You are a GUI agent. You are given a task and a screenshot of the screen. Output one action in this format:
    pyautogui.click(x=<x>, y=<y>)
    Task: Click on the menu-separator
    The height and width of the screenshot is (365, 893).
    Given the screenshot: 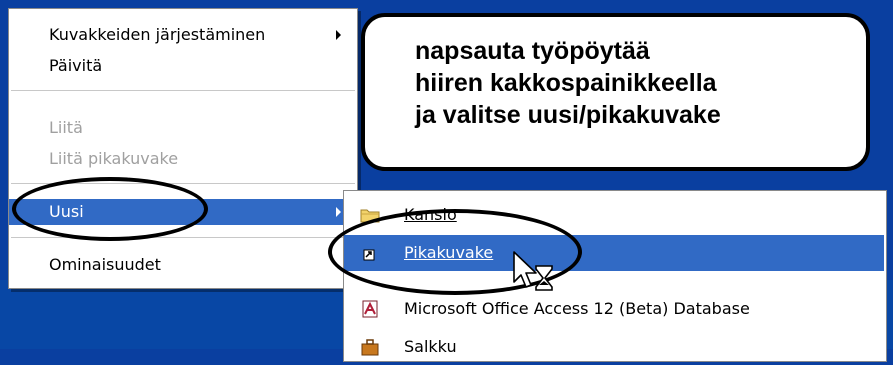 What is the action you would take?
    pyautogui.click(x=183, y=90)
    